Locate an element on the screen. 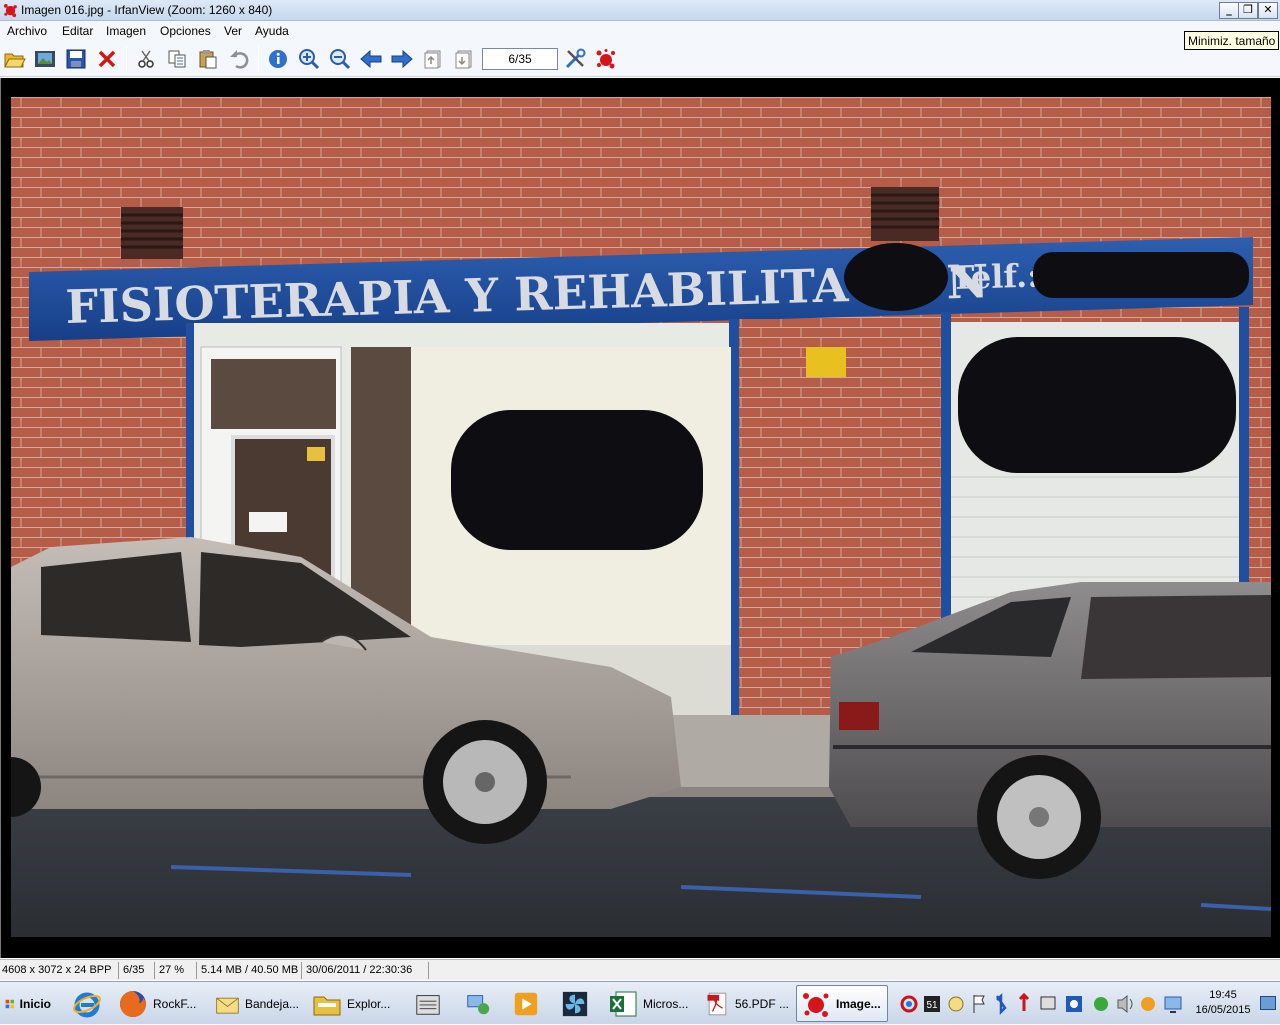 This screenshot has height=1025, width=1280. cut-icon is located at coordinates (146, 59).